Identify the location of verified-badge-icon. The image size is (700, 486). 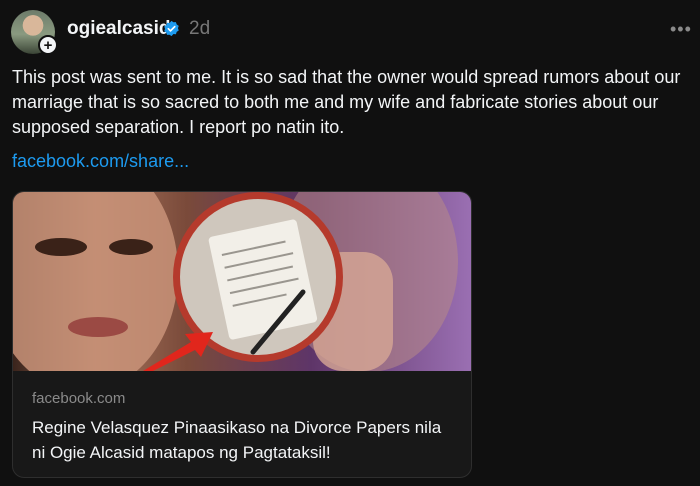
(171, 28).